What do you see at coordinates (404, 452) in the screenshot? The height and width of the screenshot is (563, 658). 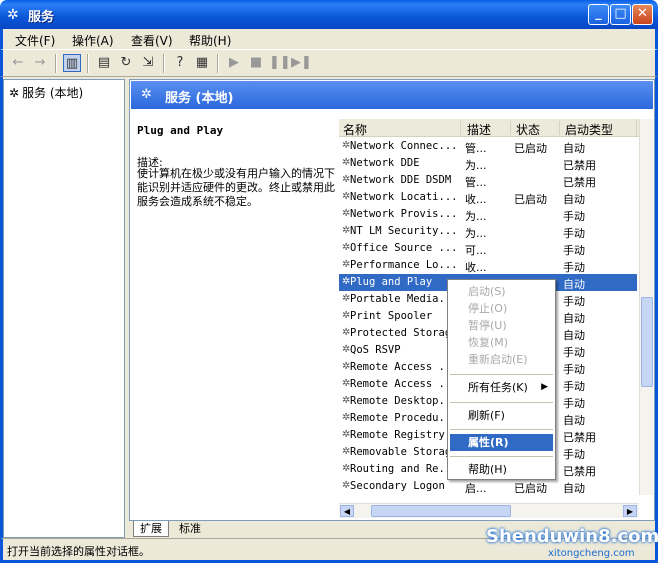 I see `service-name: Removable Storage` at bounding box center [404, 452].